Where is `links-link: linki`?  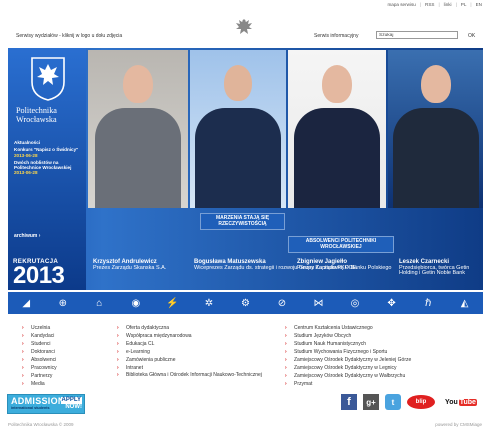 links-link: linki is located at coordinates (448, 4).